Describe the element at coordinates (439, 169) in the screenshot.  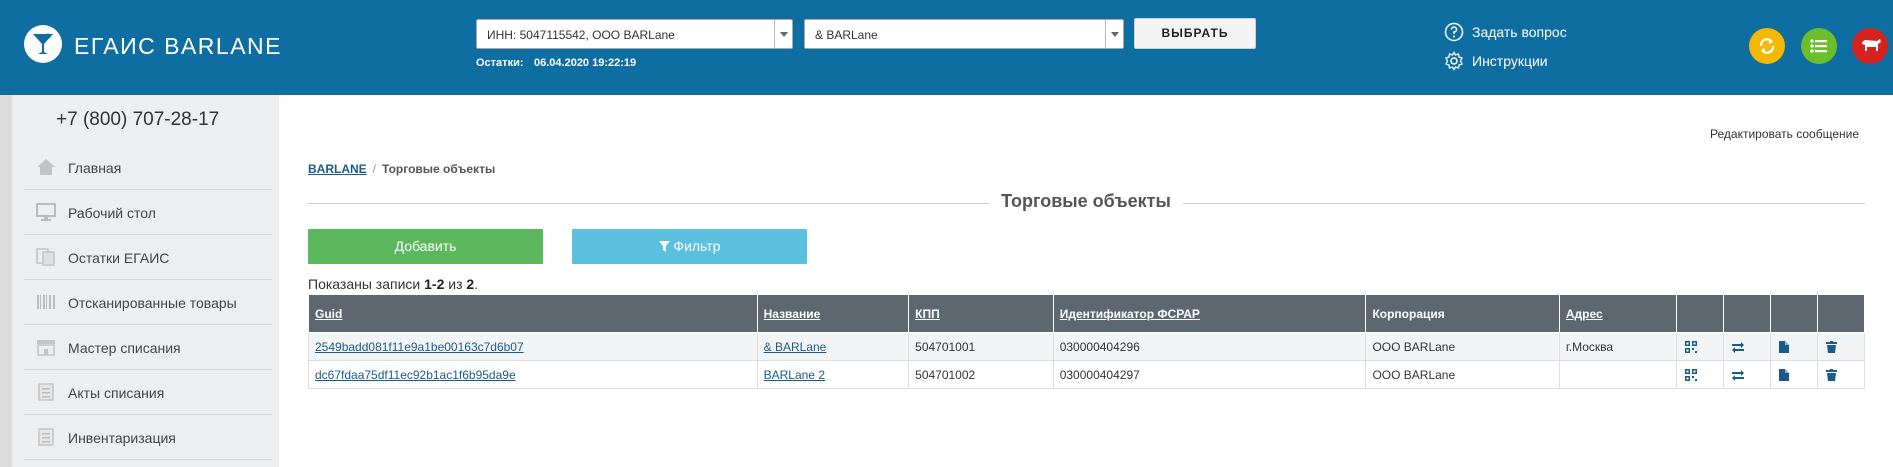
I see `breadcrumb-current: Торговые объекты` at that location.